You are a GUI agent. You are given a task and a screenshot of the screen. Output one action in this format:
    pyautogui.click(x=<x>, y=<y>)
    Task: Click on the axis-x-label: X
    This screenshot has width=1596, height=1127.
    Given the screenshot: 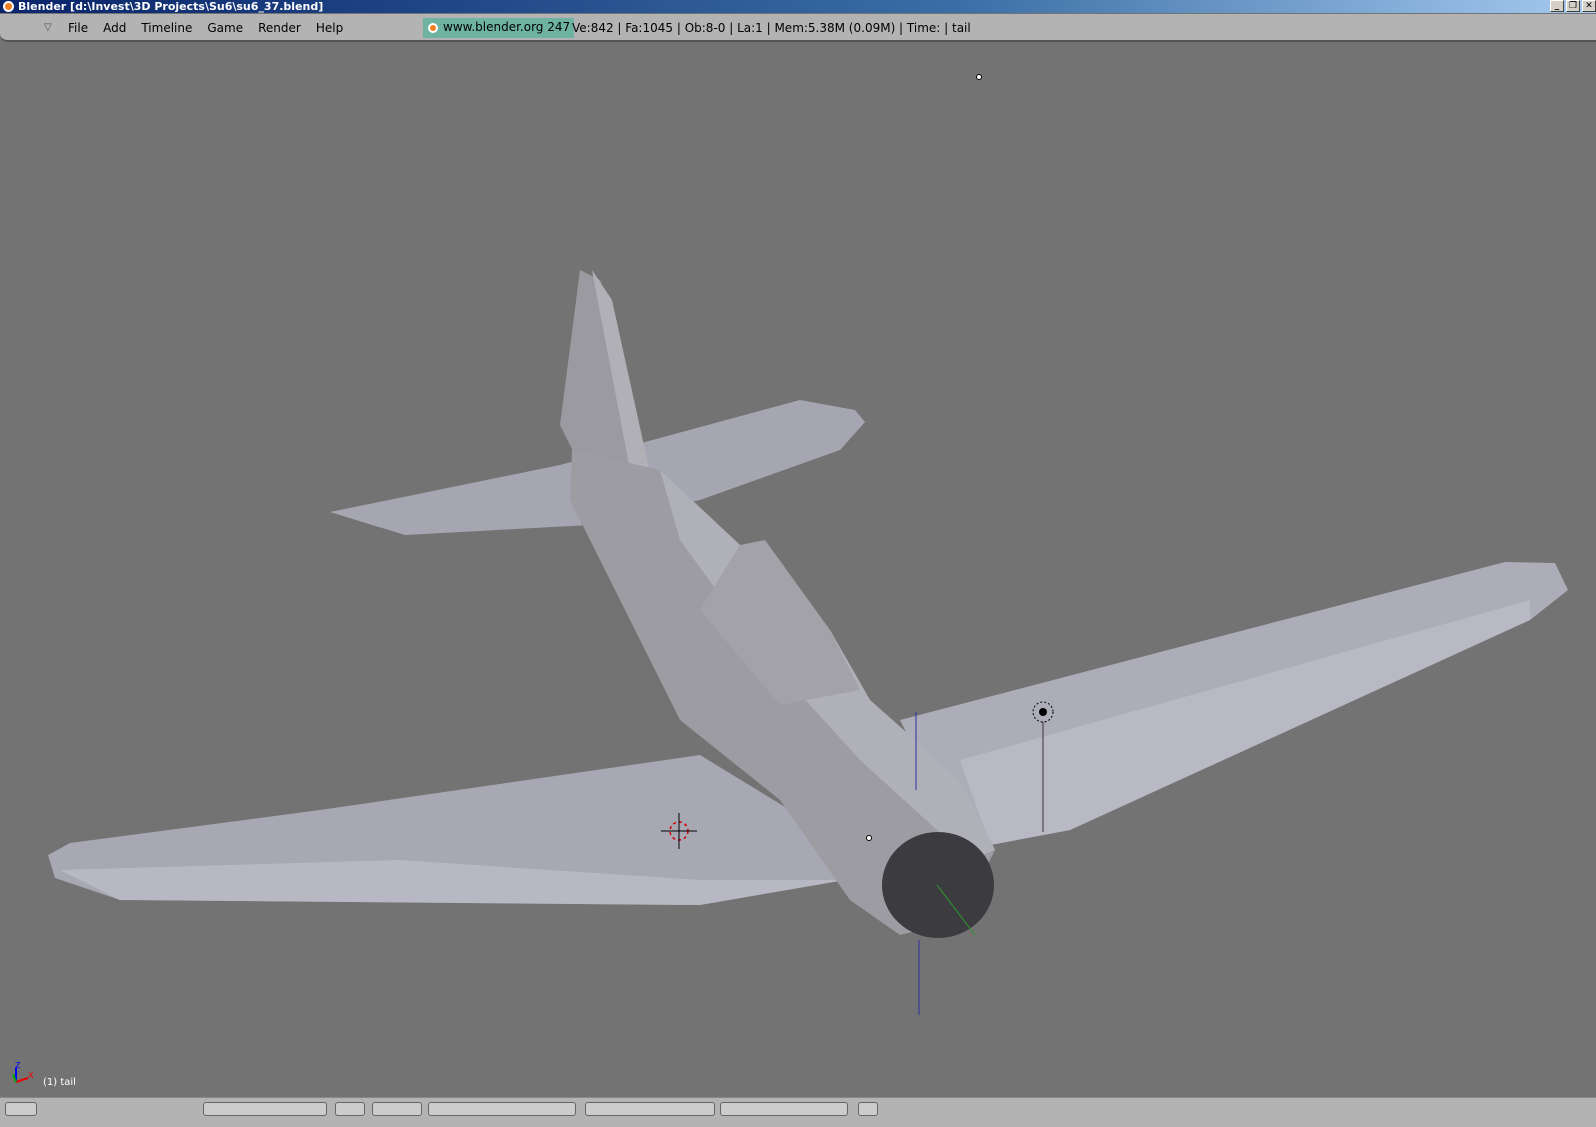 What is the action you would take?
    pyautogui.click(x=31, y=1075)
    